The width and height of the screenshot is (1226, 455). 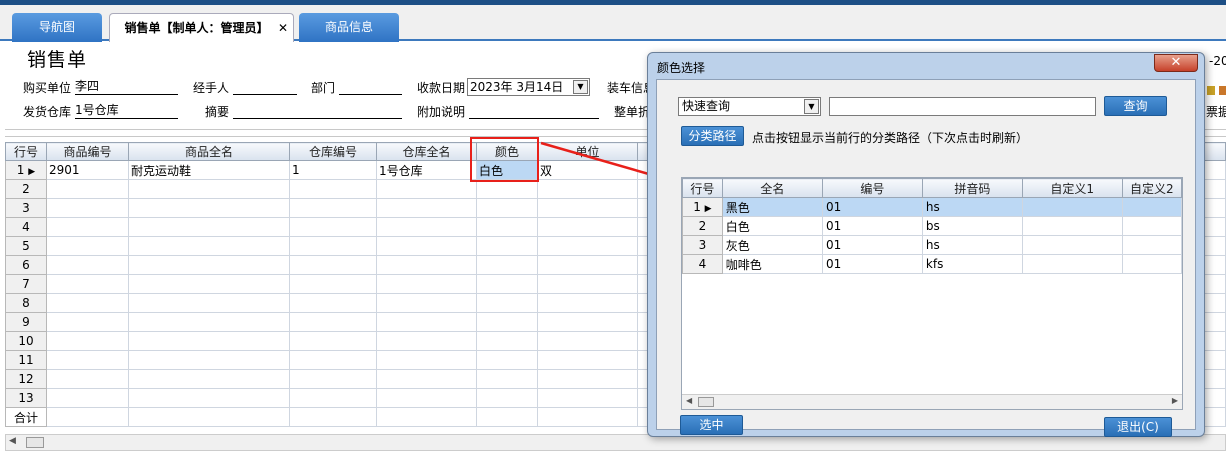 What do you see at coordinates (702, 188) in the screenshot?
I see `col-header: 行号` at bounding box center [702, 188].